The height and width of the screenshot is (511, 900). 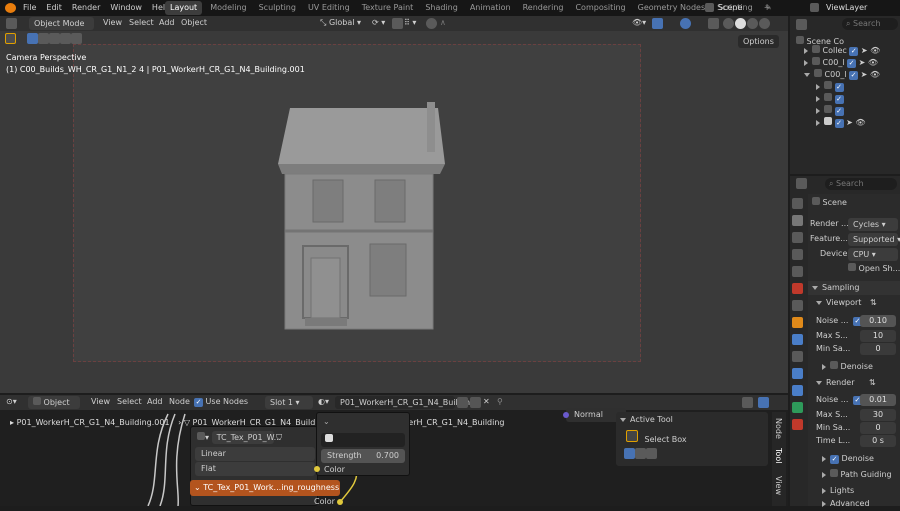 What do you see at coordinates (340, 23) in the screenshot?
I see `orientation-selector: ⤡ Global ▾` at bounding box center [340, 23].